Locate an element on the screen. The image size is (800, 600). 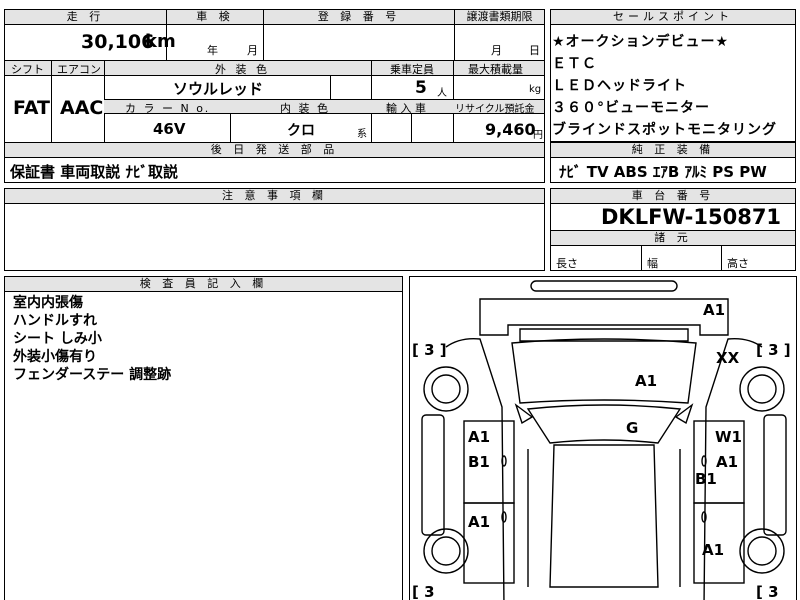
aircon-value: AAC is located at coordinates (82, 108).